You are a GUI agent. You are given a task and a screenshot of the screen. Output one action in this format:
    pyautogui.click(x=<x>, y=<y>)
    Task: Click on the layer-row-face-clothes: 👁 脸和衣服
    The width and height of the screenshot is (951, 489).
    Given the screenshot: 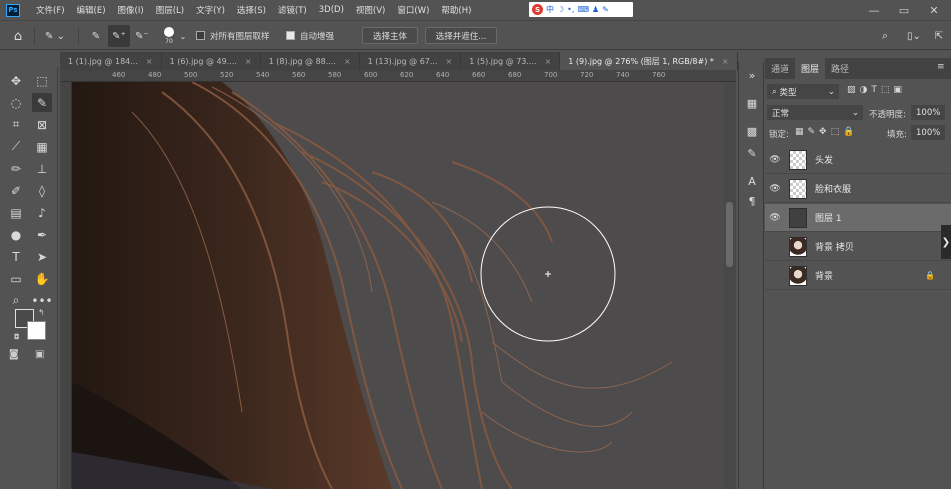 What is the action you would take?
    pyautogui.click(x=858, y=189)
    